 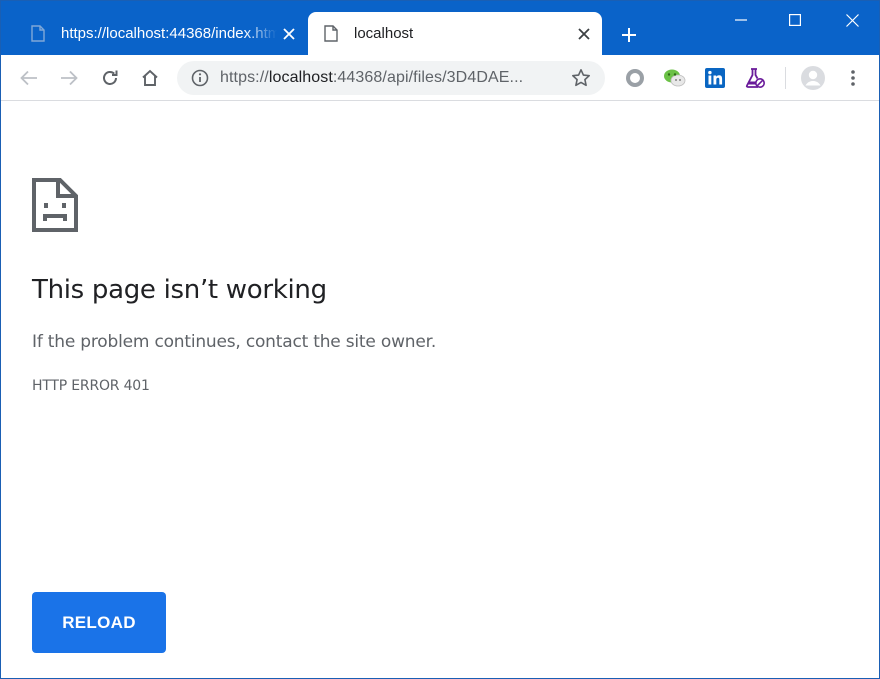 I want to click on maximize-button, so click(x=795, y=20).